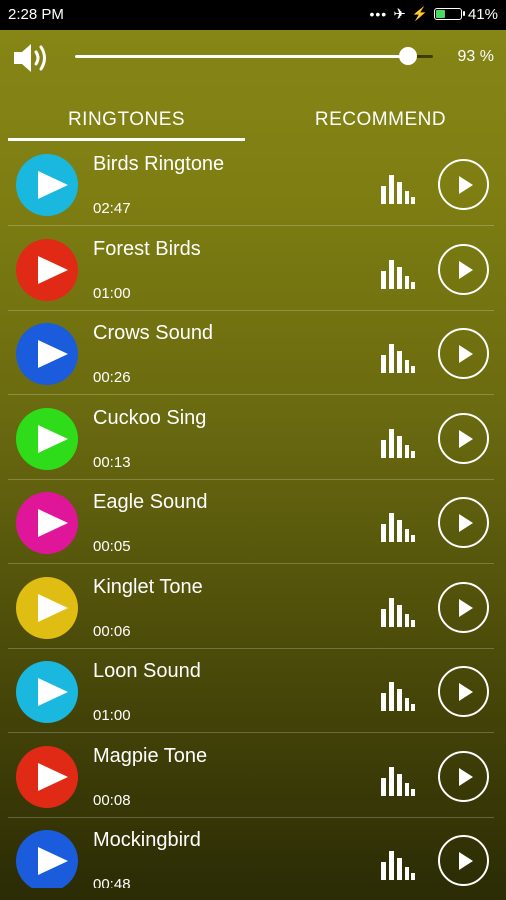 This screenshot has height=900, width=506. Describe the element at coordinates (253, 353) in the screenshot. I see `list-item: Crows Sound 00:26` at that location.